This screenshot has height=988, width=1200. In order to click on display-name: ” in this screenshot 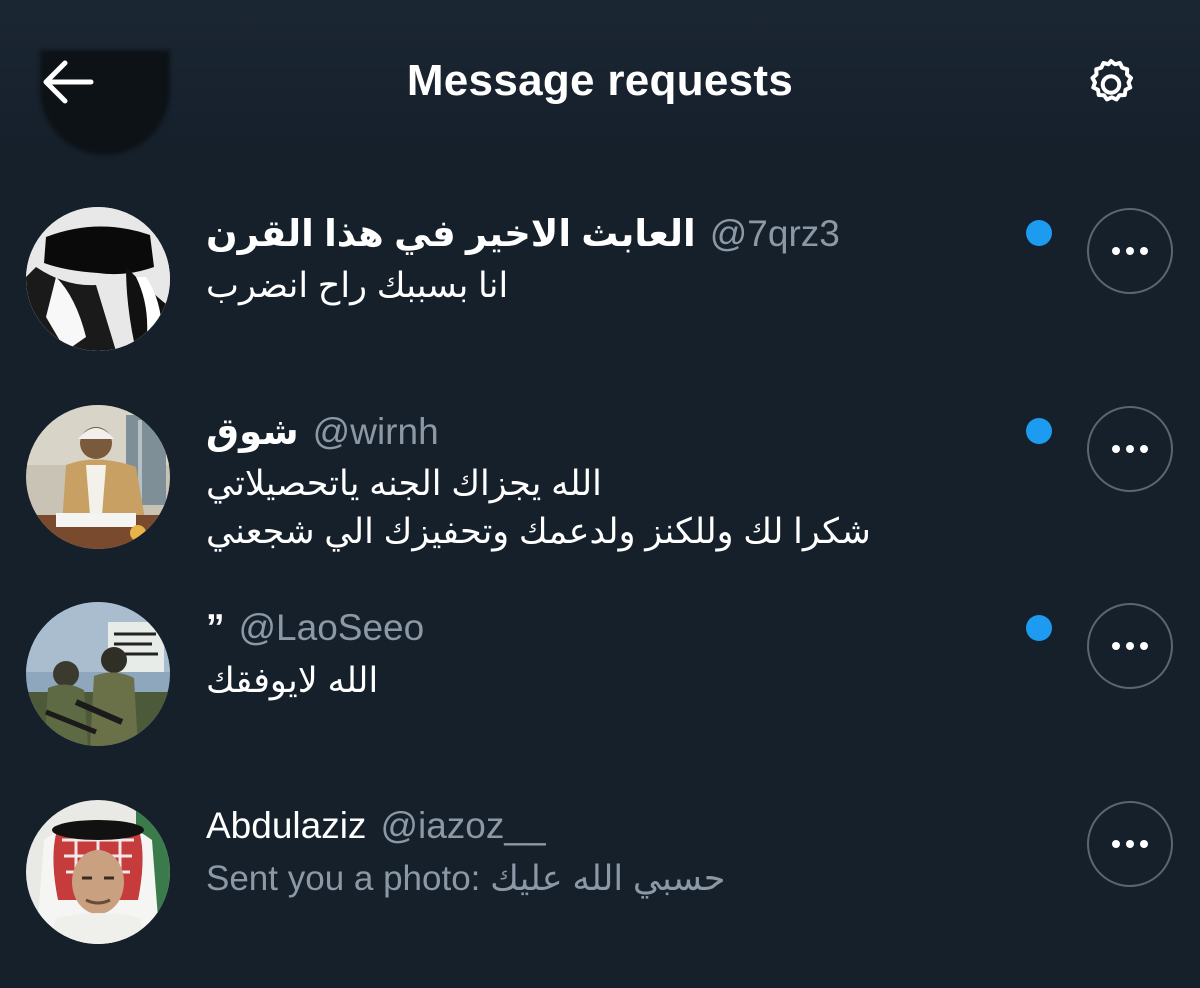, I will do `click(215, 627)`.